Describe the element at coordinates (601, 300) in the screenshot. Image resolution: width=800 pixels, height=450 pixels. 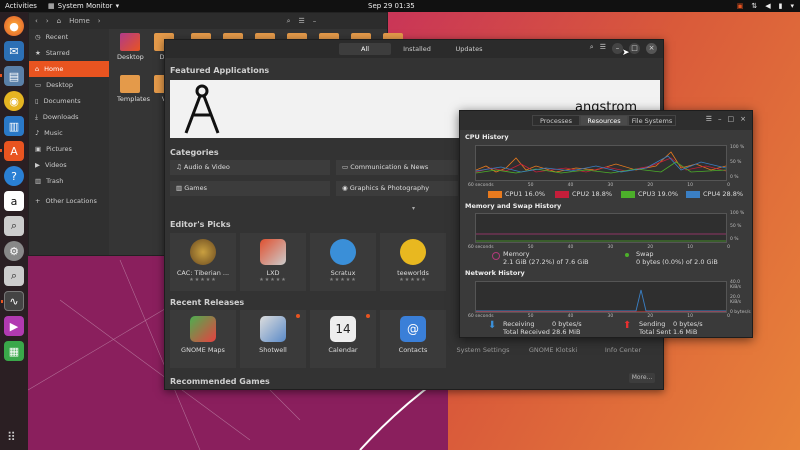
I see `network-graph-lines` at that location.